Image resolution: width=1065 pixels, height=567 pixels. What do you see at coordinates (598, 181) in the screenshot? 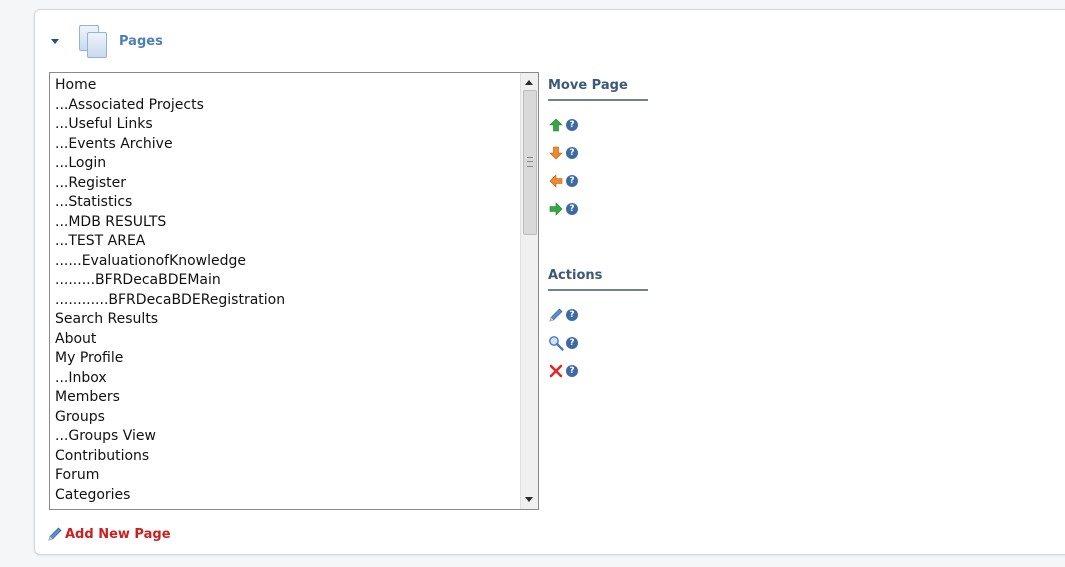
I see `move-left-row: ?` at bounding box center [598, 181].